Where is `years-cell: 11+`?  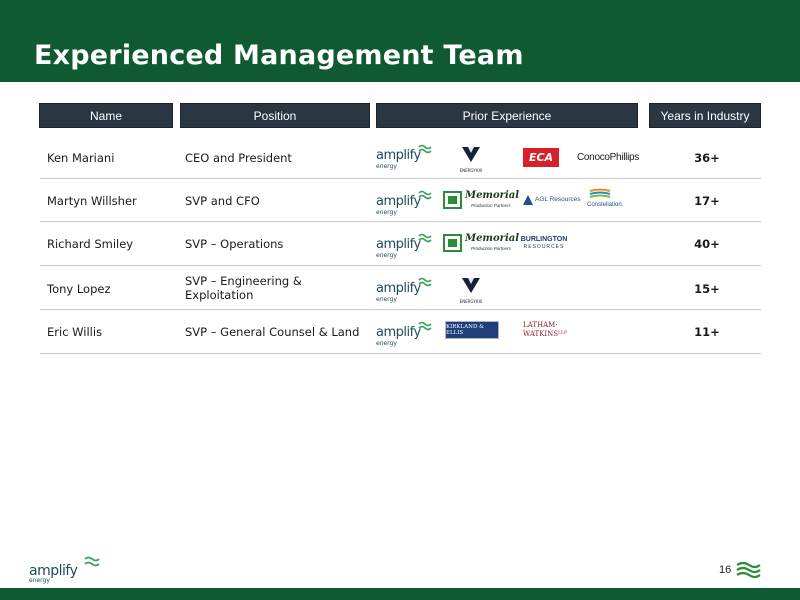 years-cell: 11+ is located at coordinates (707, 332).